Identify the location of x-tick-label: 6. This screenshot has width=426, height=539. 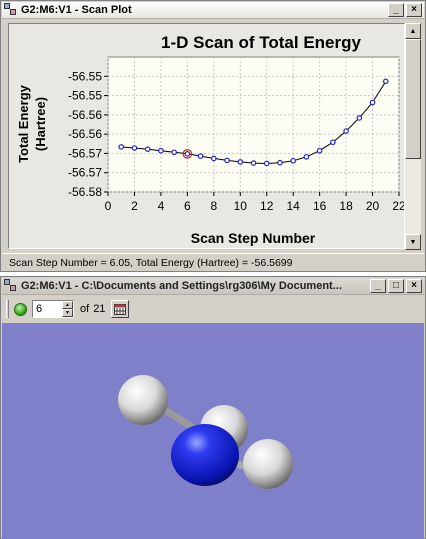
(187, 206).